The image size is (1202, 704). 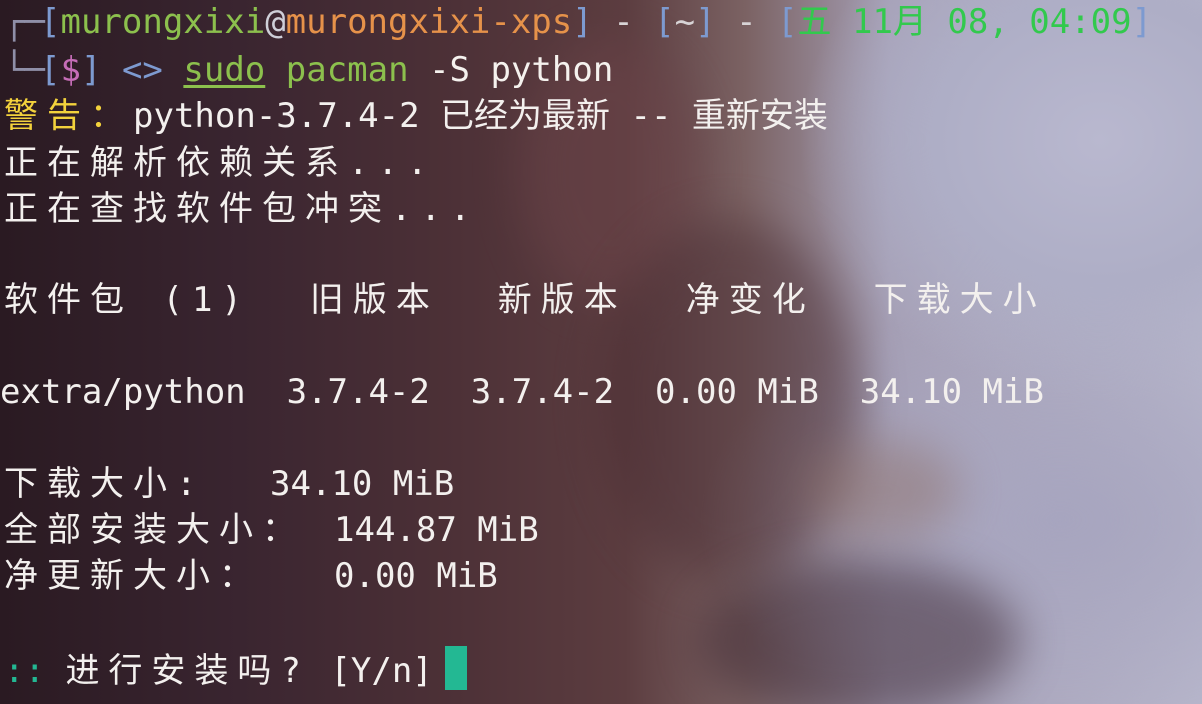 I want to click on package-table-header: 软件包 (1) 旧版本 新版本 净变化 下载大小, so click(x=525, y=300).